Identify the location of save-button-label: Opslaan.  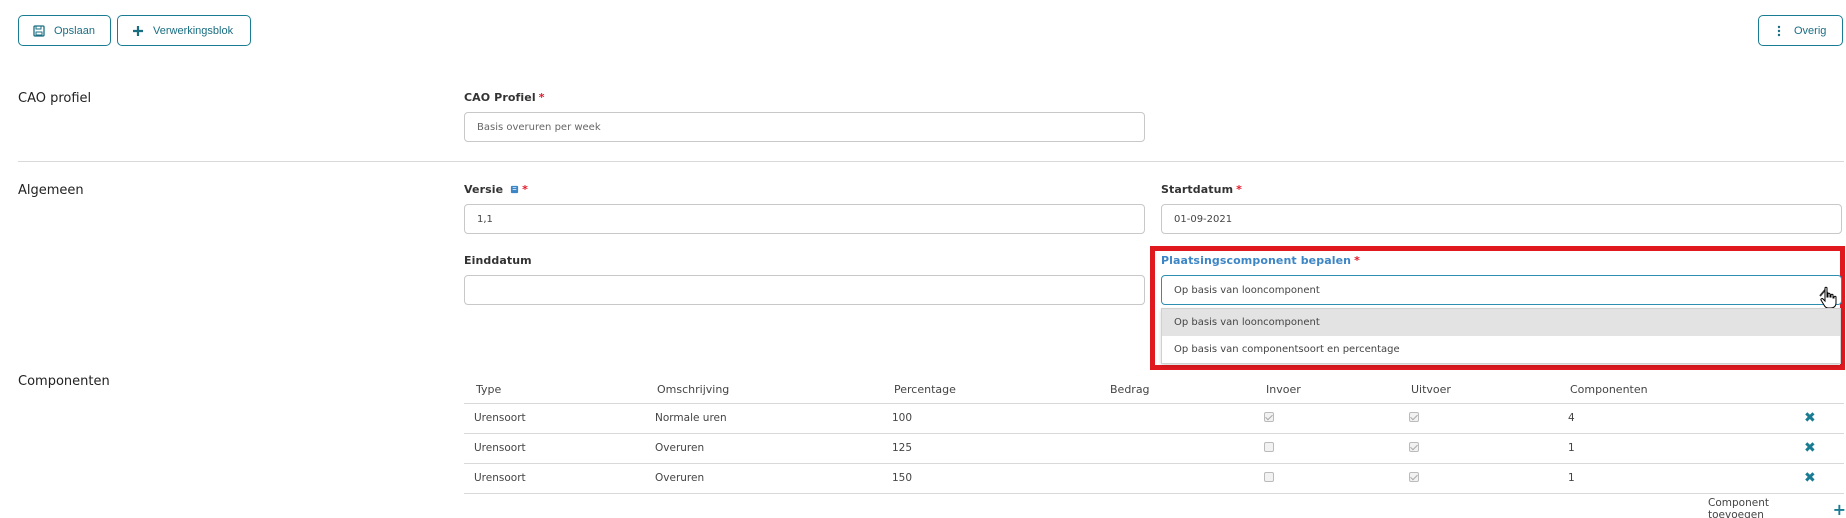
(74, 30).